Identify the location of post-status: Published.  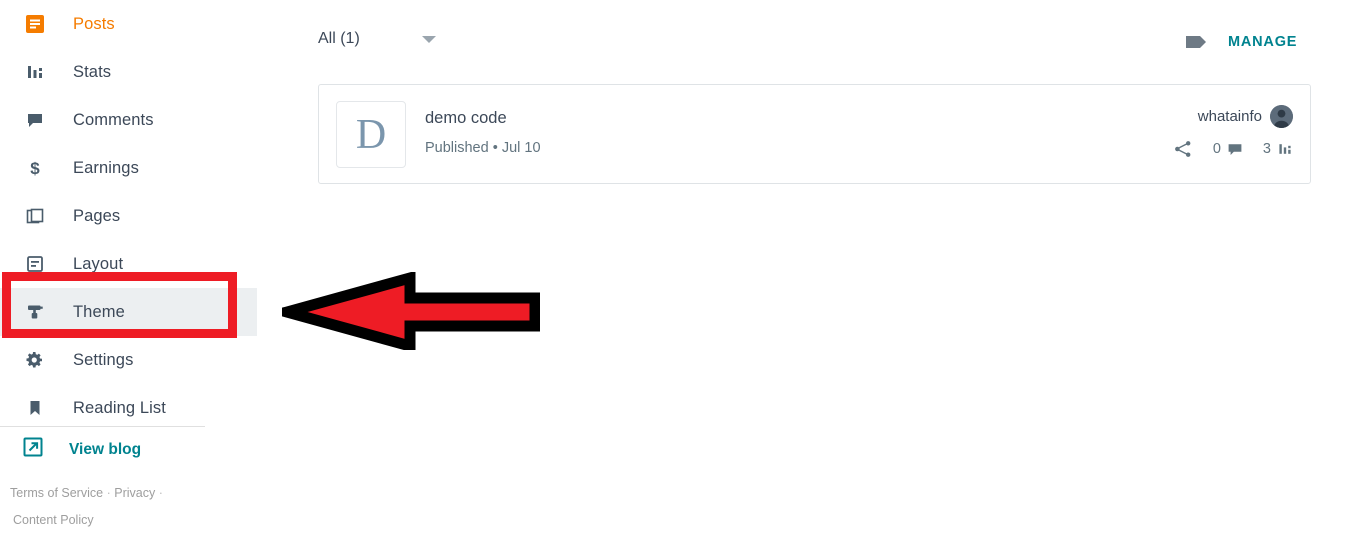
(457, 148).